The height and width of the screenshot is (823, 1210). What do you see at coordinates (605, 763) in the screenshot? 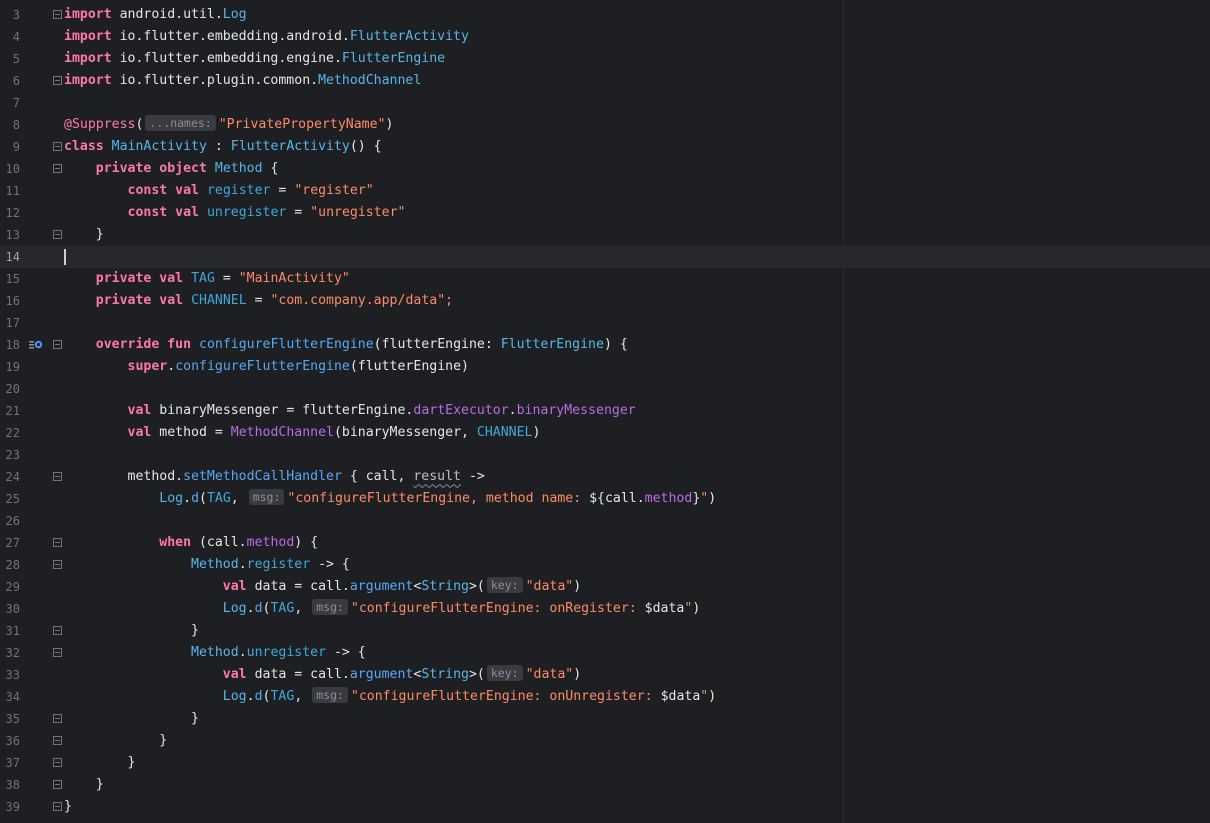
I see `code-line: 37 }` at bounding box center [605, 763].